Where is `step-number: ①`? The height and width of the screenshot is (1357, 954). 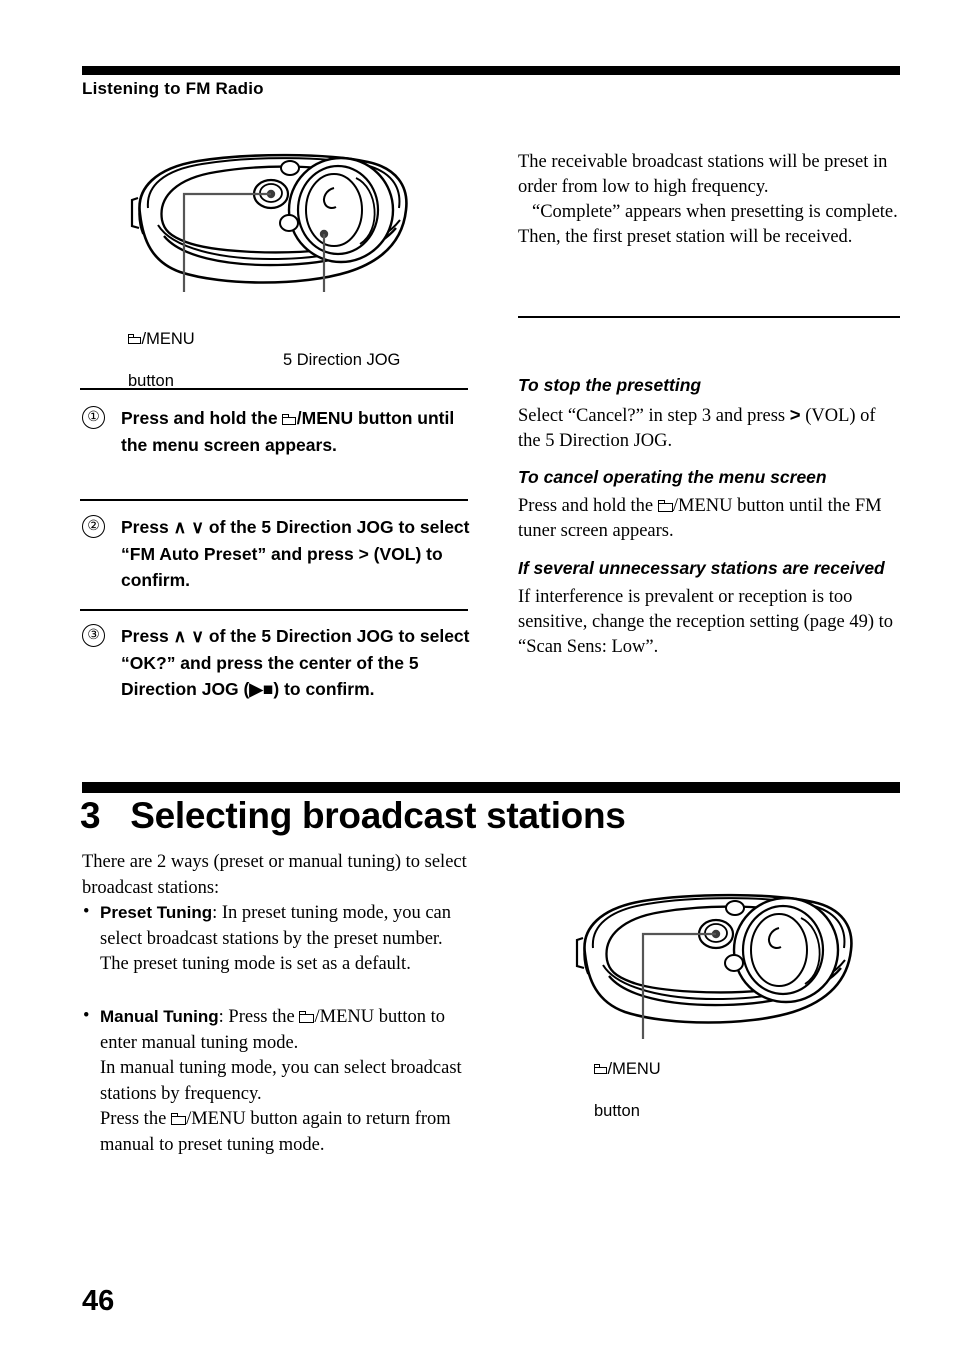 step-number: ① is located at coordinates (93, 417).